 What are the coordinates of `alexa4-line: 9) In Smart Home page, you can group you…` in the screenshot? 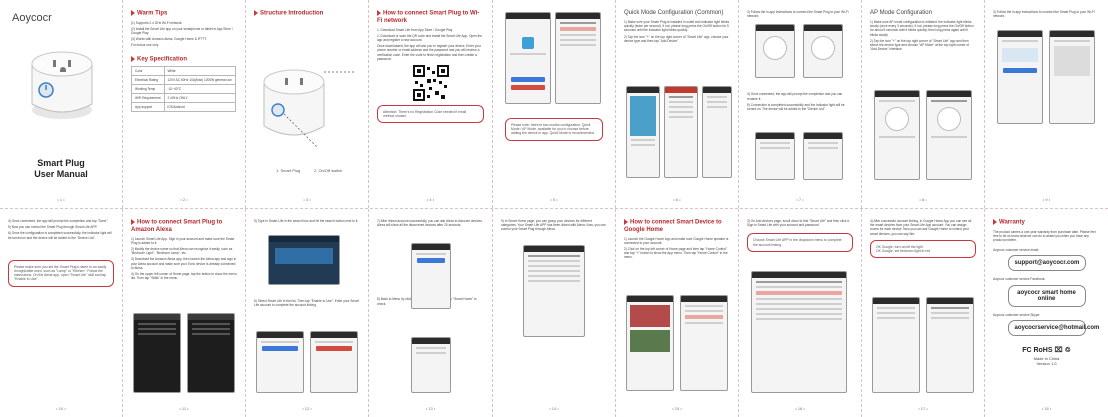 It's located at (553, 225).